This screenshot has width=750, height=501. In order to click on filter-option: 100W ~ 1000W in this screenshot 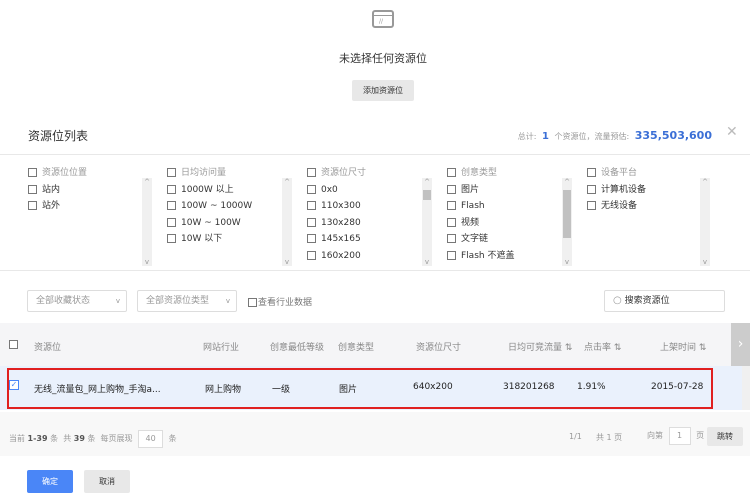, I will do `click(232, 206)`.